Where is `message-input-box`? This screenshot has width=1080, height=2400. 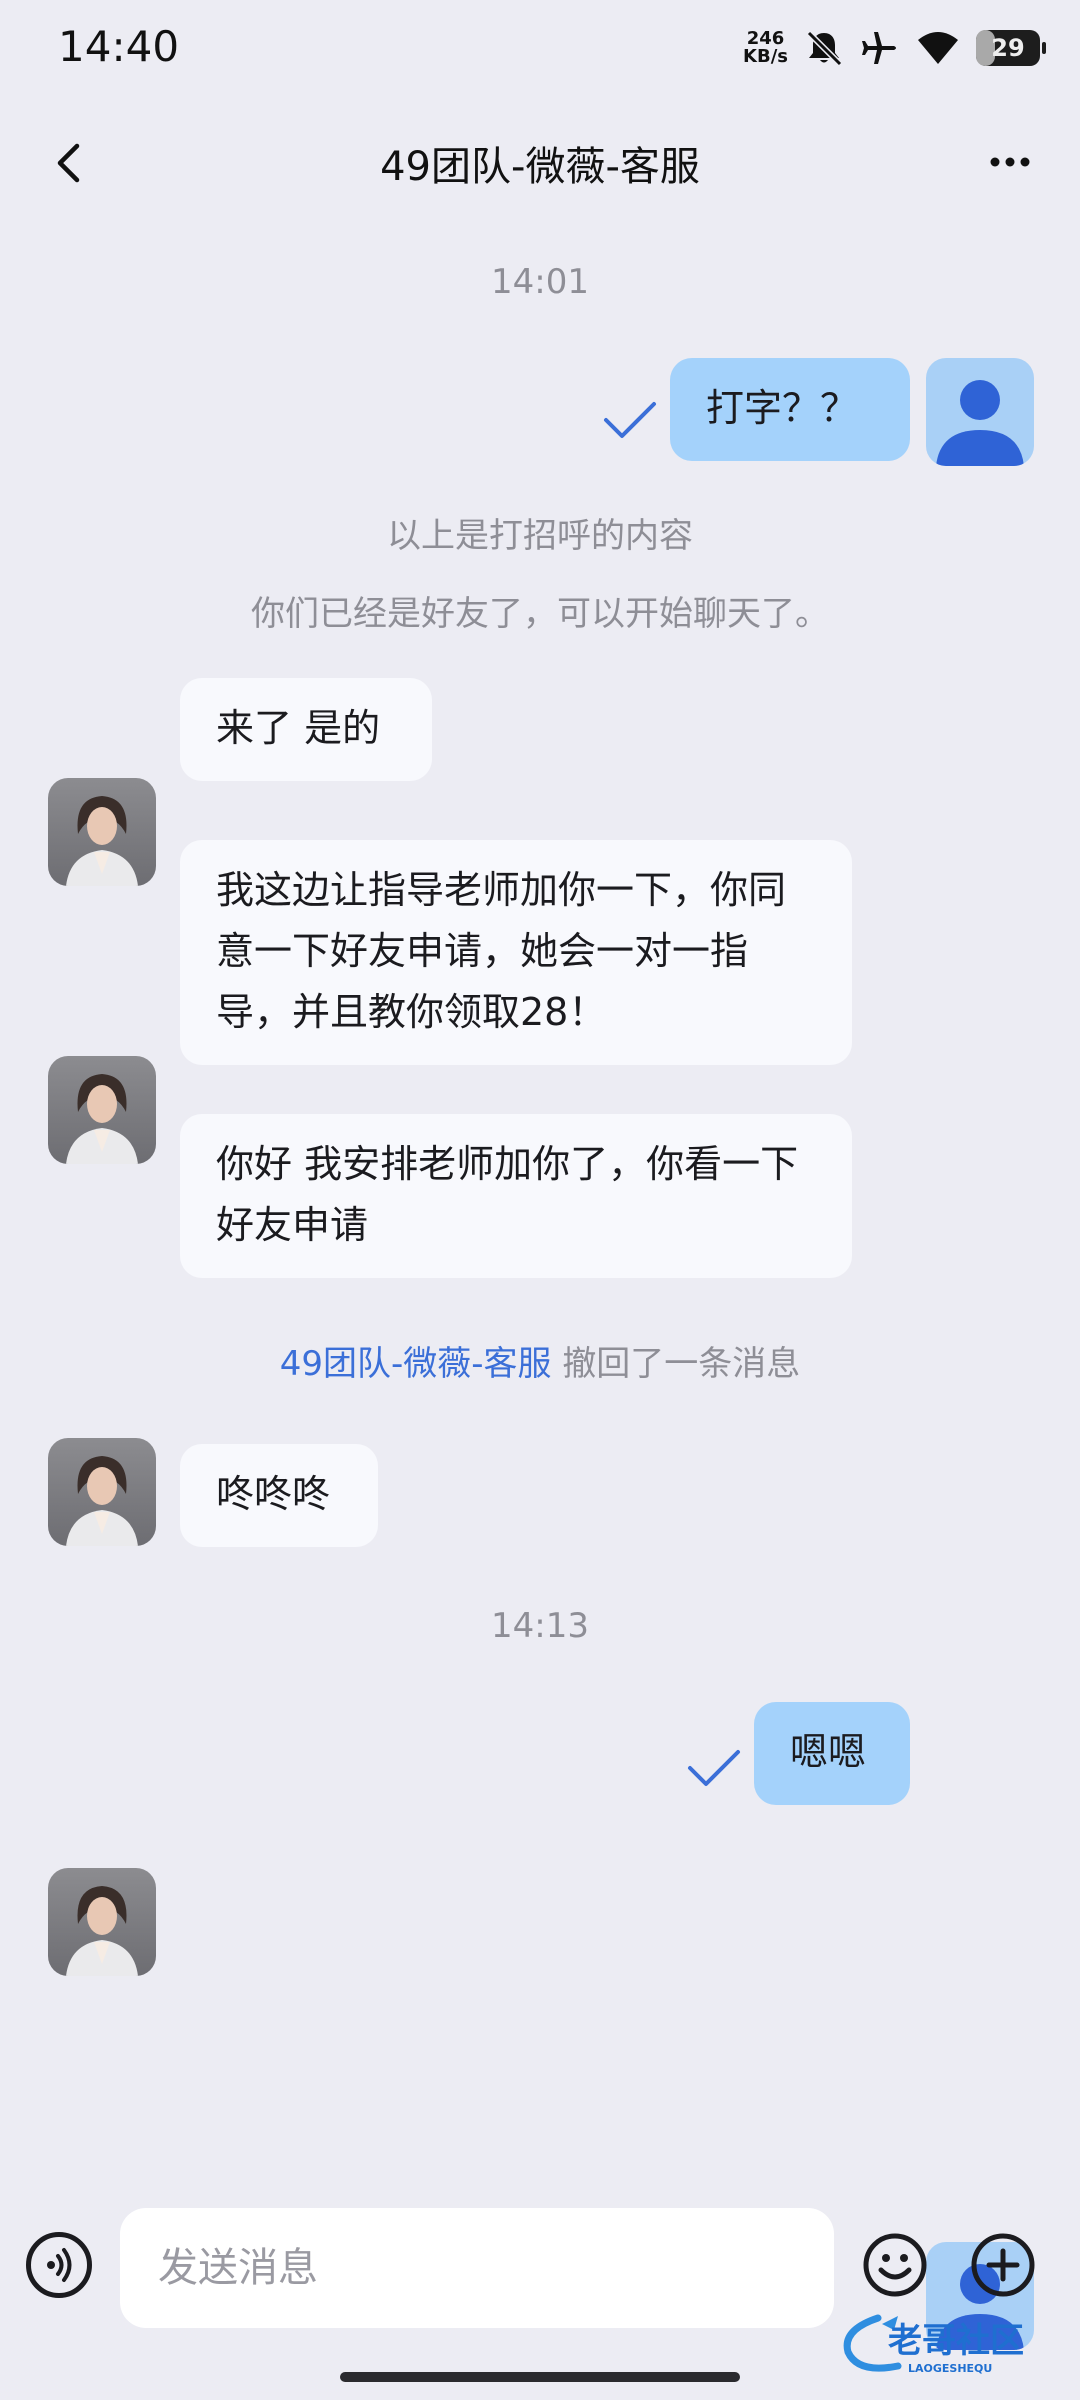 message-input-box is located at coordinates (477, 2268).